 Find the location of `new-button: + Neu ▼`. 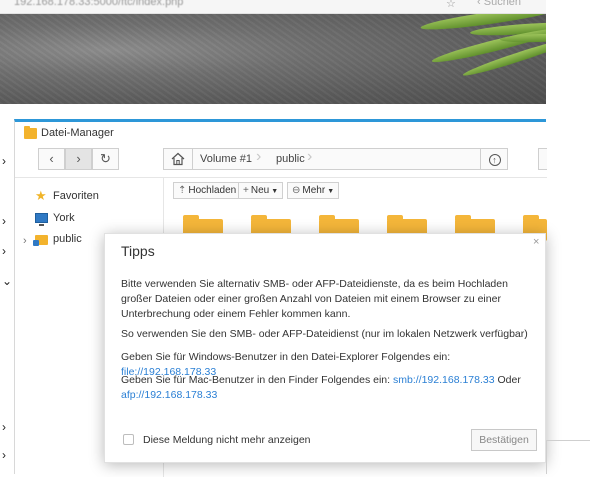

new-button: + Neu ▼ is located at coordinates (261, 190).